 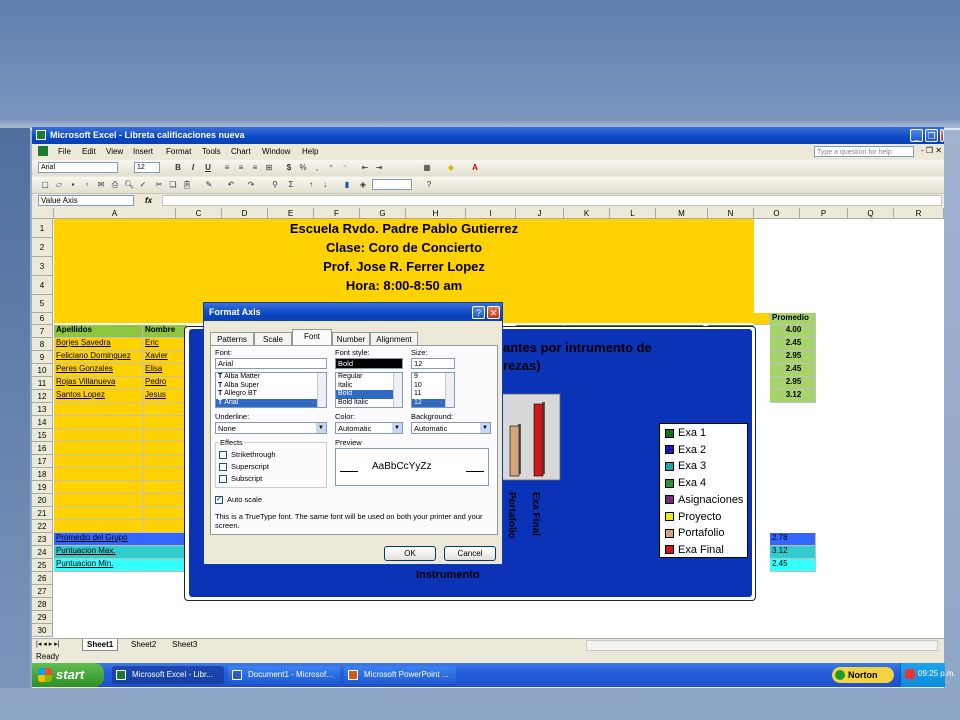 I want to click on row-header-14: 14, so click(x=42, y=422).